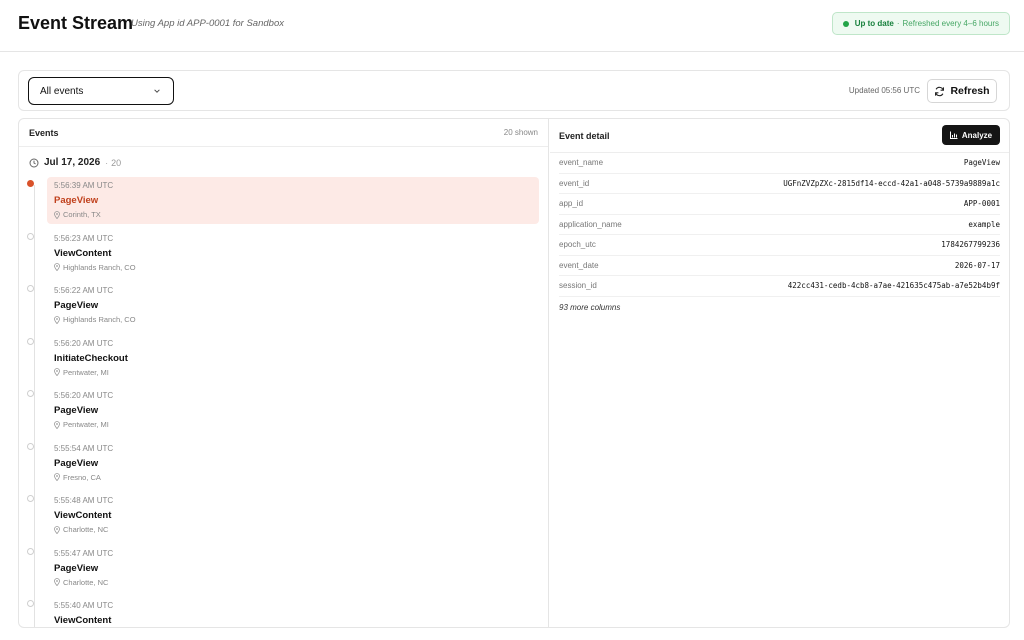 The width and height of the screenshot is (1024, 640). I want to click on detail-row: event_name PageView, so click(779, 163).